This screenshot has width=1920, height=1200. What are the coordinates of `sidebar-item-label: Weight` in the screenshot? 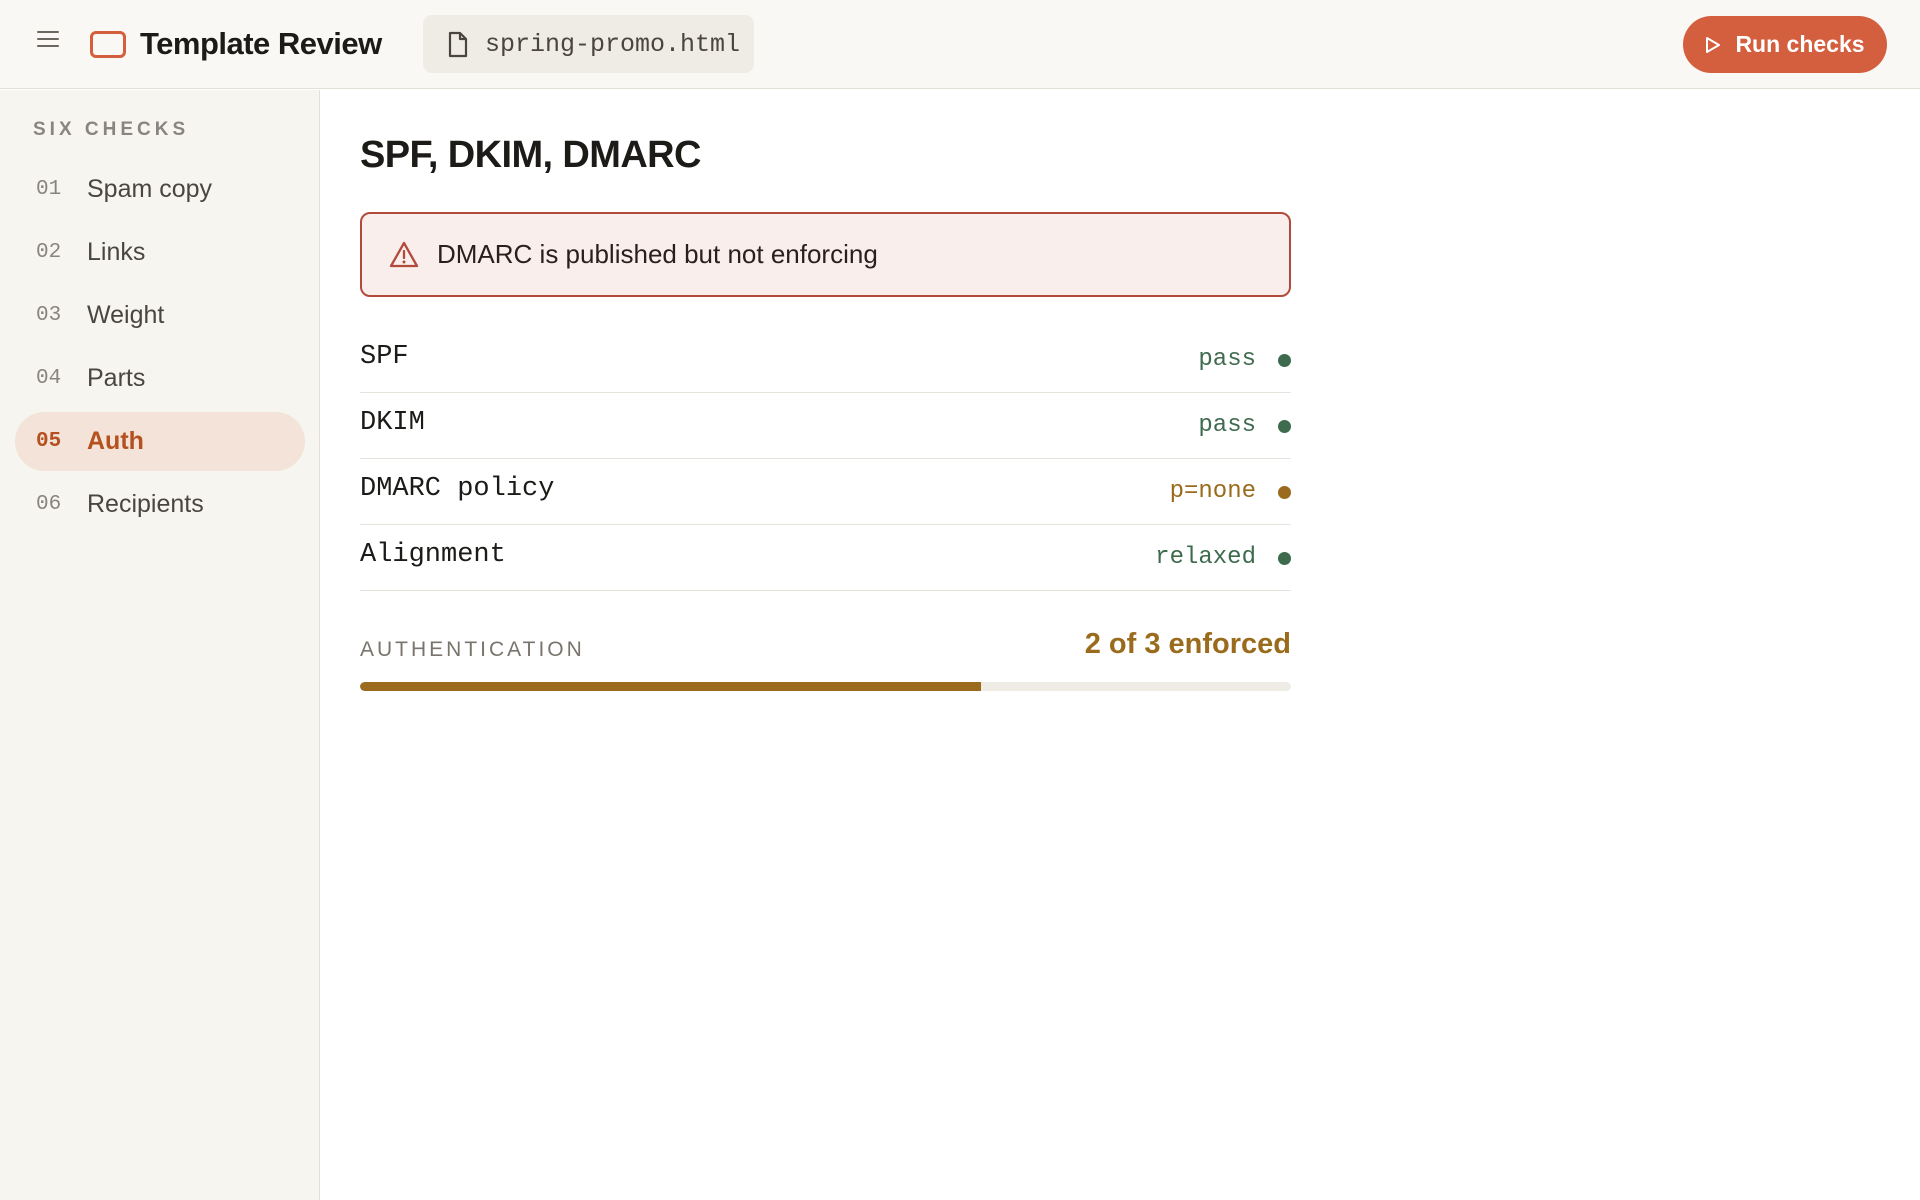 It's located at (126, 315).